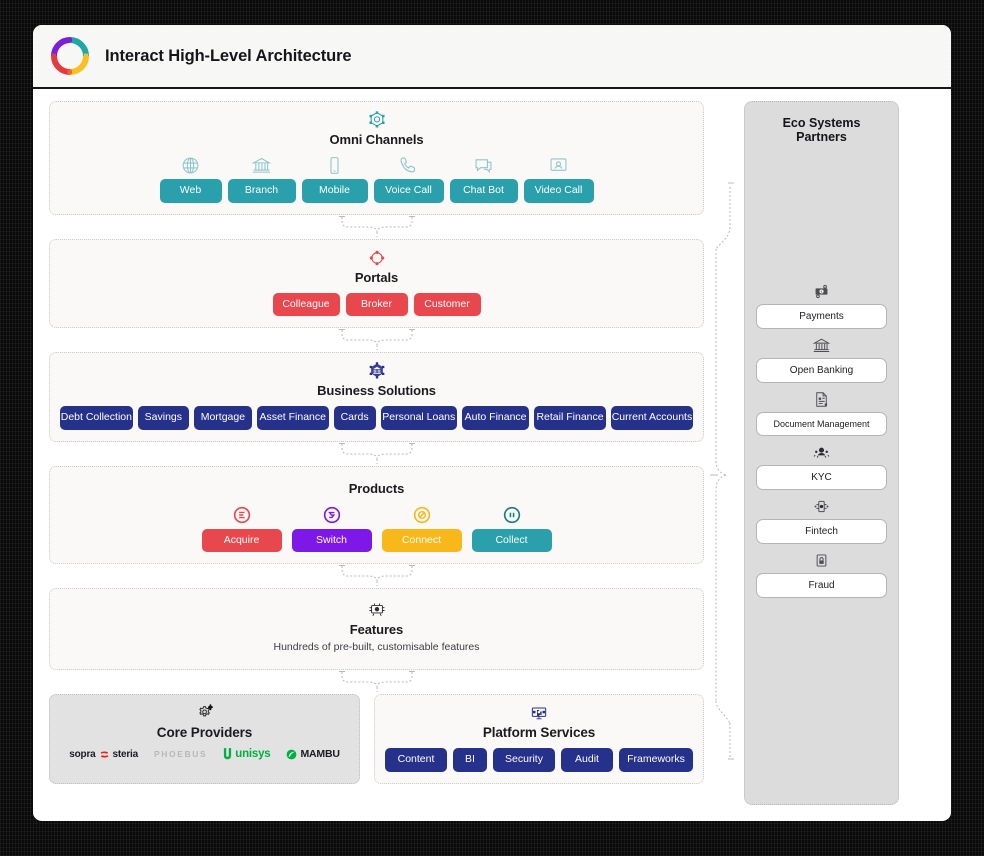 The width and height of the screenshot is (984, 856). I want to click on globe-icon, so click(191, 165).